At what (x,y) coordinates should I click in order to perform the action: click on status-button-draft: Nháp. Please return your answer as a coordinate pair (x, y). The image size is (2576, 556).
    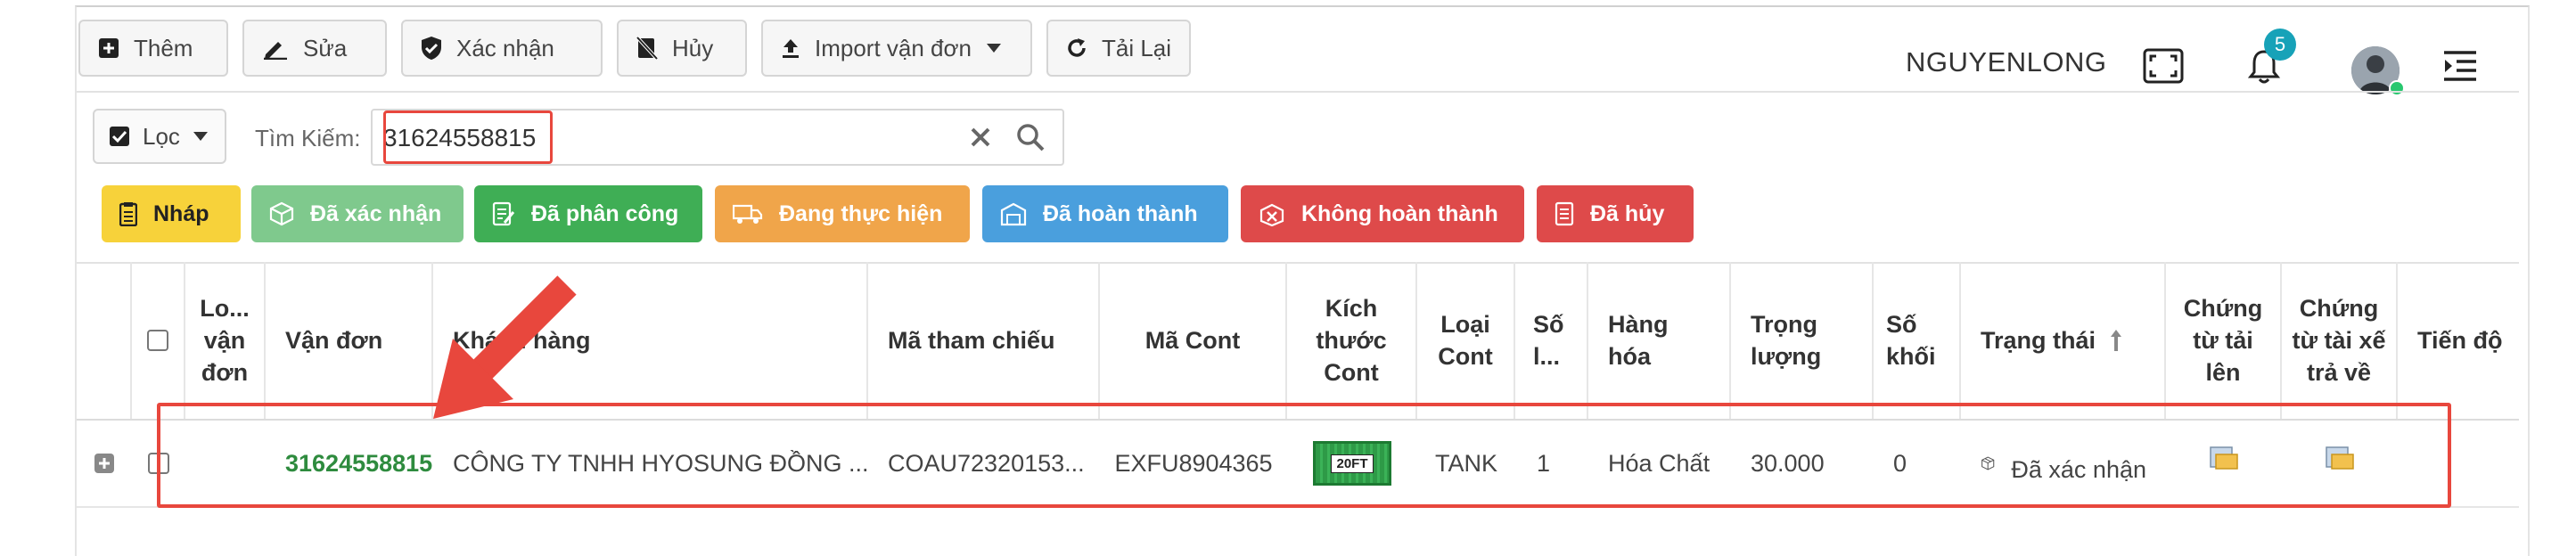
    Looking at the image, I should click on (172, 213).